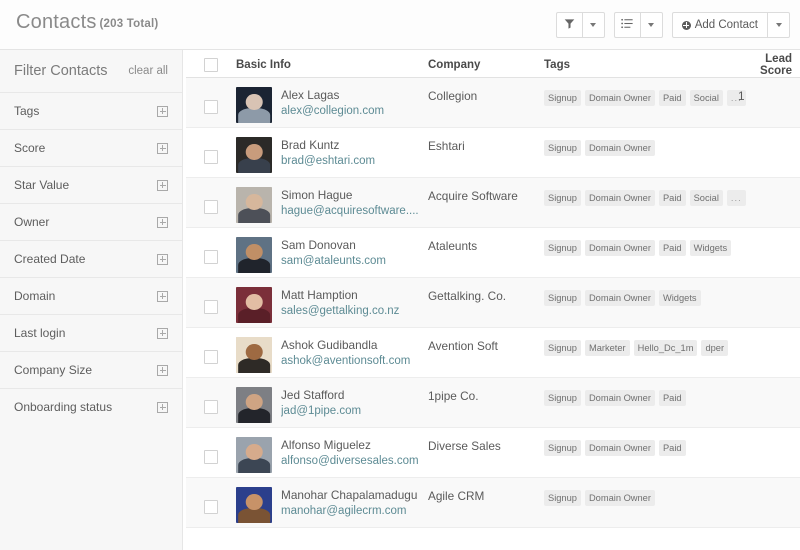 The width and height of the screenshot is (800, 550). Describe the element at coordinates (333, 245) in the screenshot. I see `contact-name: Sam Donovan` at that location.